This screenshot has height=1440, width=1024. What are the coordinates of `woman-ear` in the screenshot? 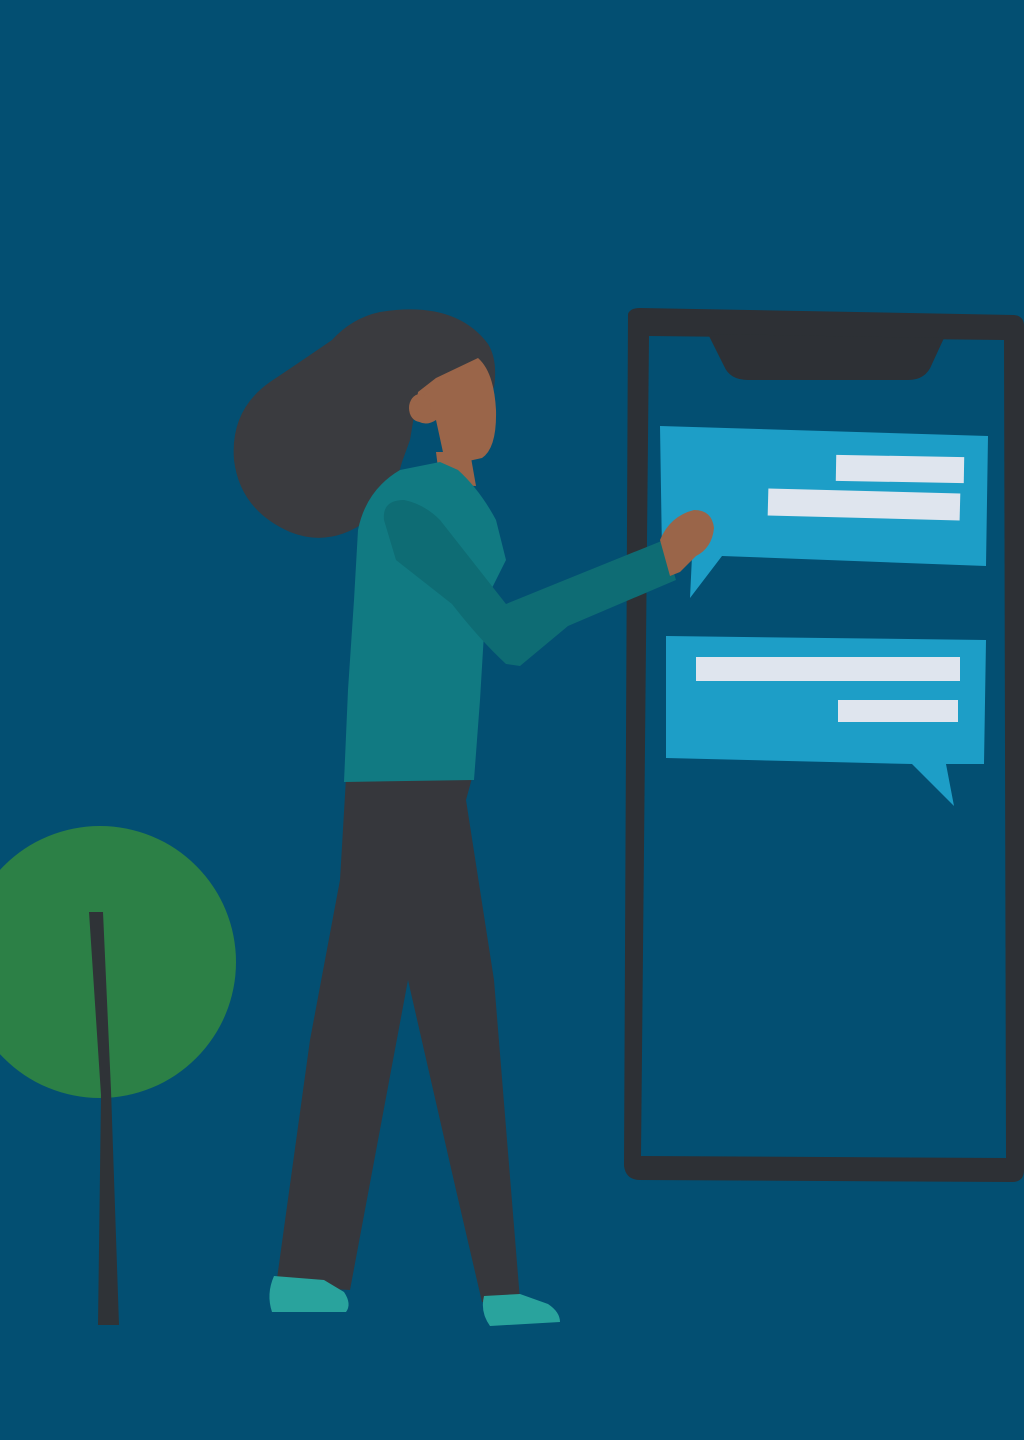 It's located at (420, 408).